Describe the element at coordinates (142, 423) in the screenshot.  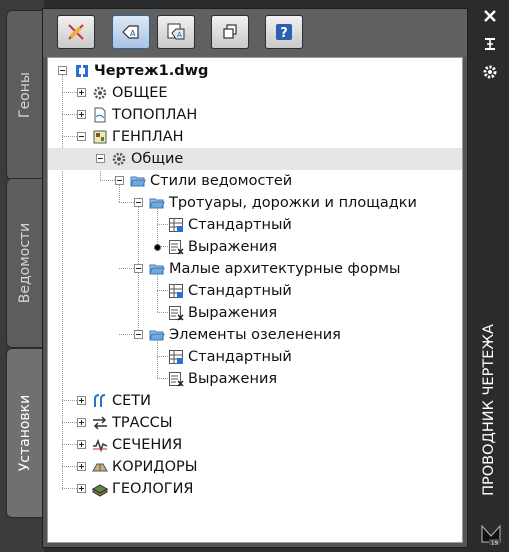
I see `tree-node-label: ТРАССЫ` at that location.